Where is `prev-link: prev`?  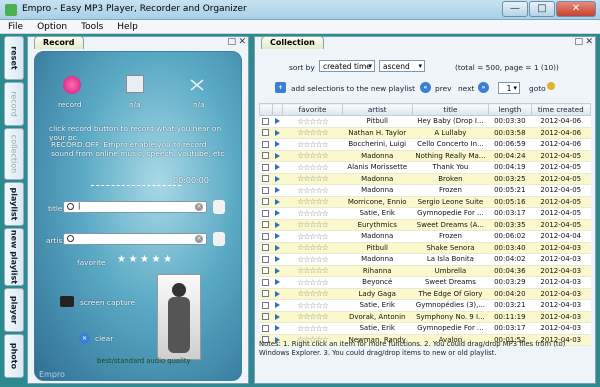
prev-link: prev is located at coordinates (443, 88).